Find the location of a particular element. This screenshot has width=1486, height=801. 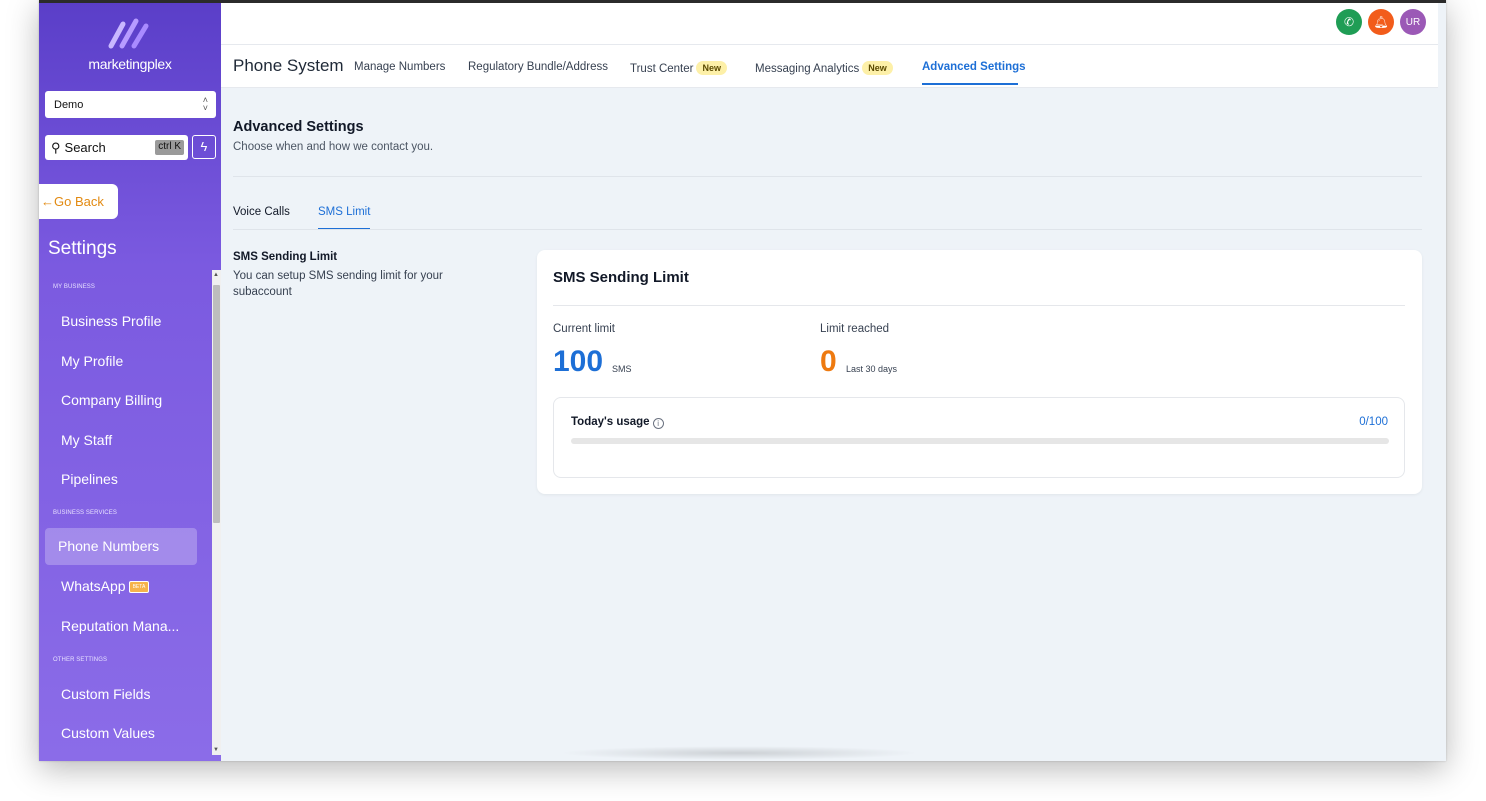

tab-messaging-analytics: Messaging Analytics New is located at coordinates (824, 68).